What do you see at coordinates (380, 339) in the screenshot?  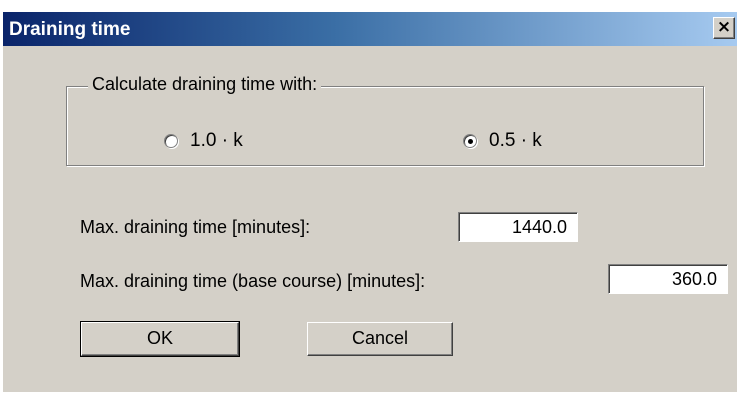 I see `cancel-button: Cancel` at bounding box center [380, 339].